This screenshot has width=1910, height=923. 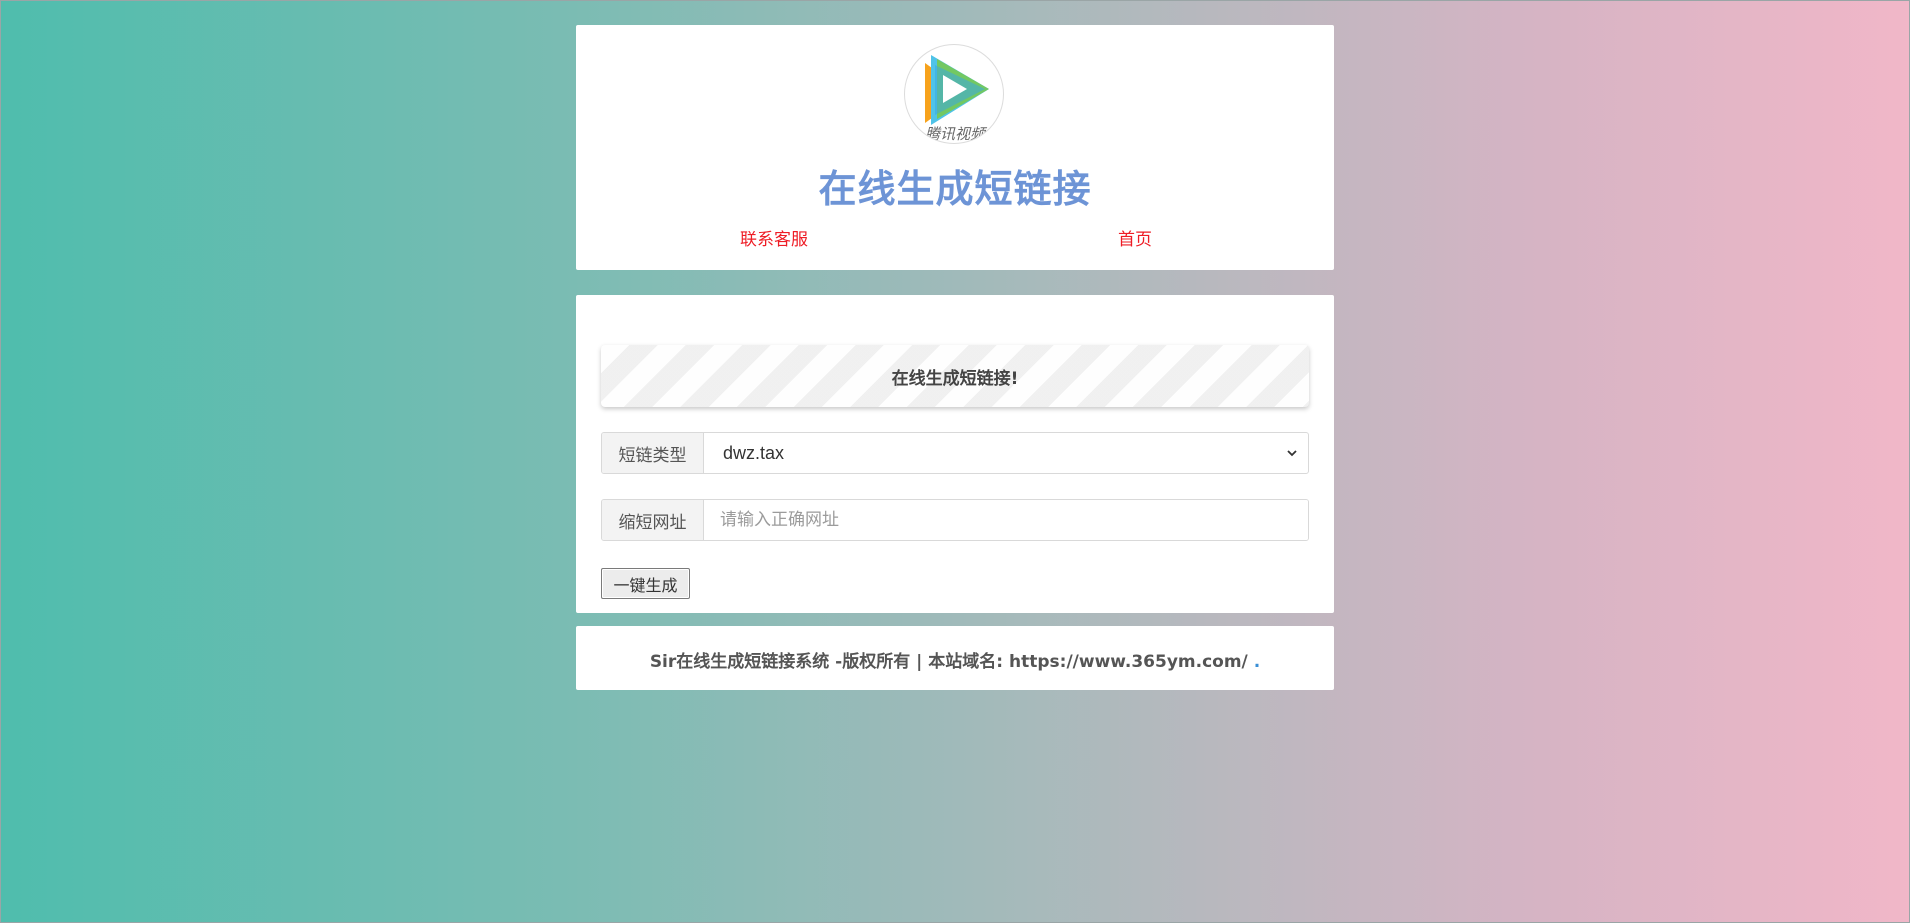 I want to click on url-input, so click(x=1006, y=520).